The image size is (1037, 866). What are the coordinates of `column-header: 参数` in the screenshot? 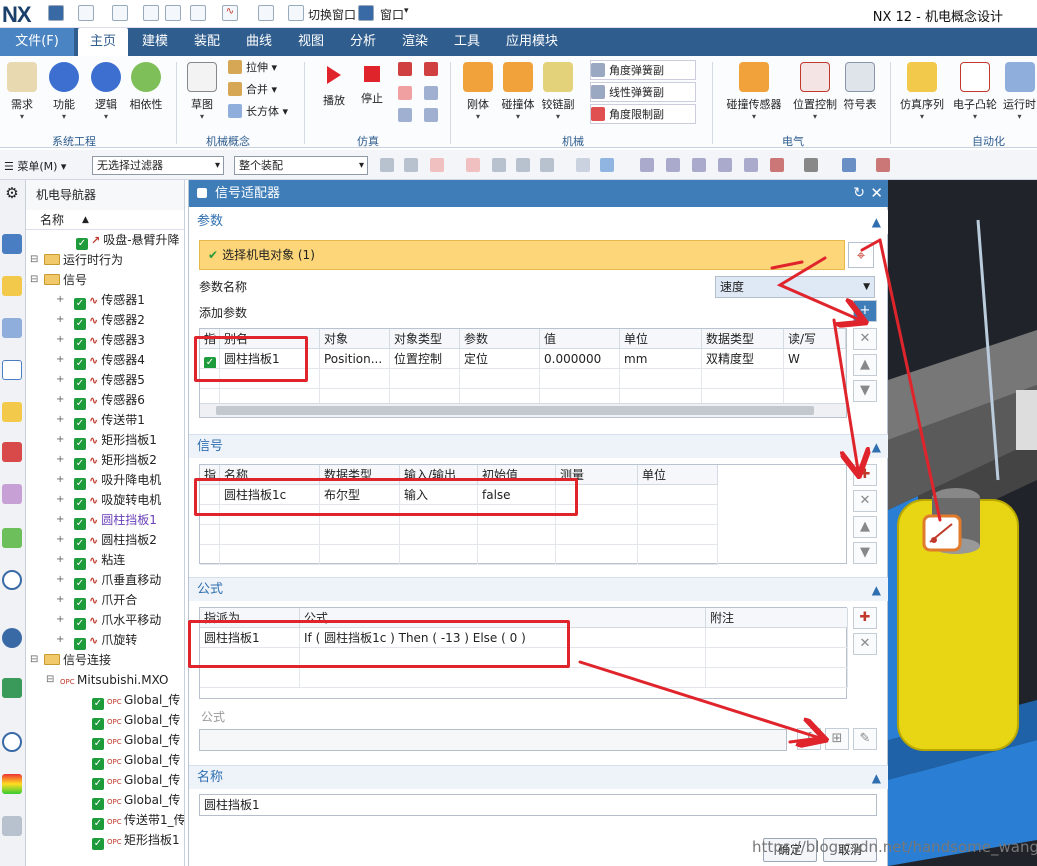 It's located at (500, 339).